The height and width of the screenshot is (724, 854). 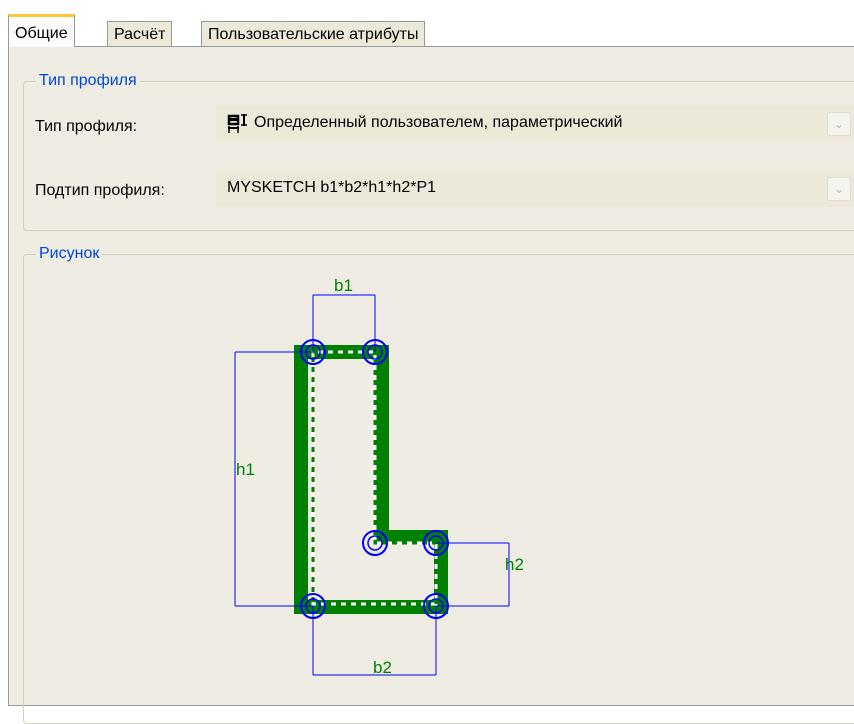 I want to click on dimension-label-h2: h2, so click(x=514, y=564).